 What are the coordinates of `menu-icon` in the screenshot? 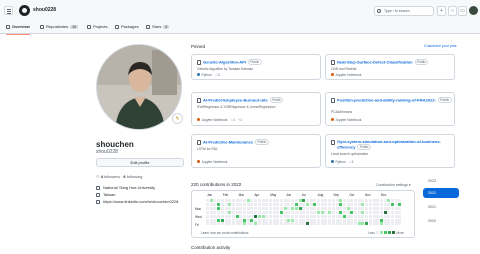 It's located at (8, 10).